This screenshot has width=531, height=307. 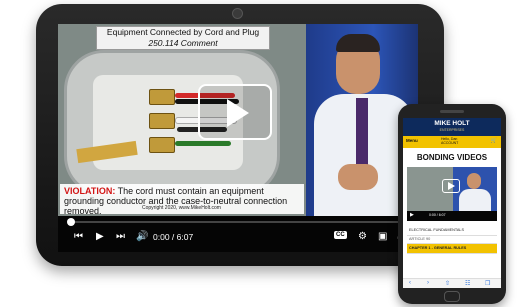 I want to click on menu-button: Menu, so click(x=412, y=140).